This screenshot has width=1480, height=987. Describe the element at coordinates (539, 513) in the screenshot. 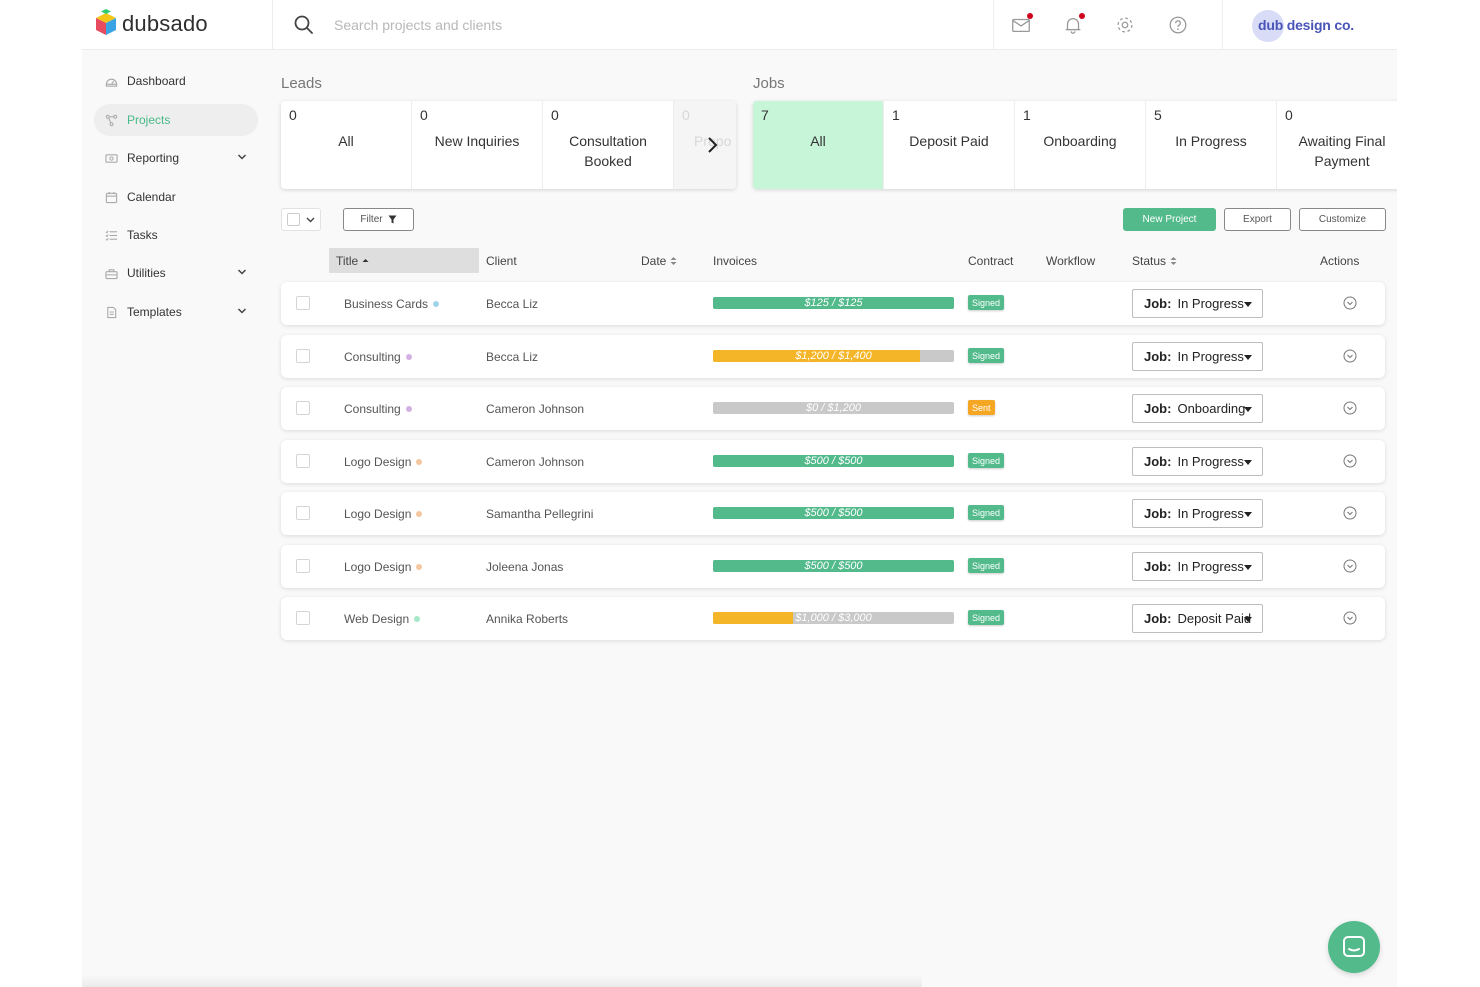

I see `client-cell: Samantha Pellegrini` at that location.